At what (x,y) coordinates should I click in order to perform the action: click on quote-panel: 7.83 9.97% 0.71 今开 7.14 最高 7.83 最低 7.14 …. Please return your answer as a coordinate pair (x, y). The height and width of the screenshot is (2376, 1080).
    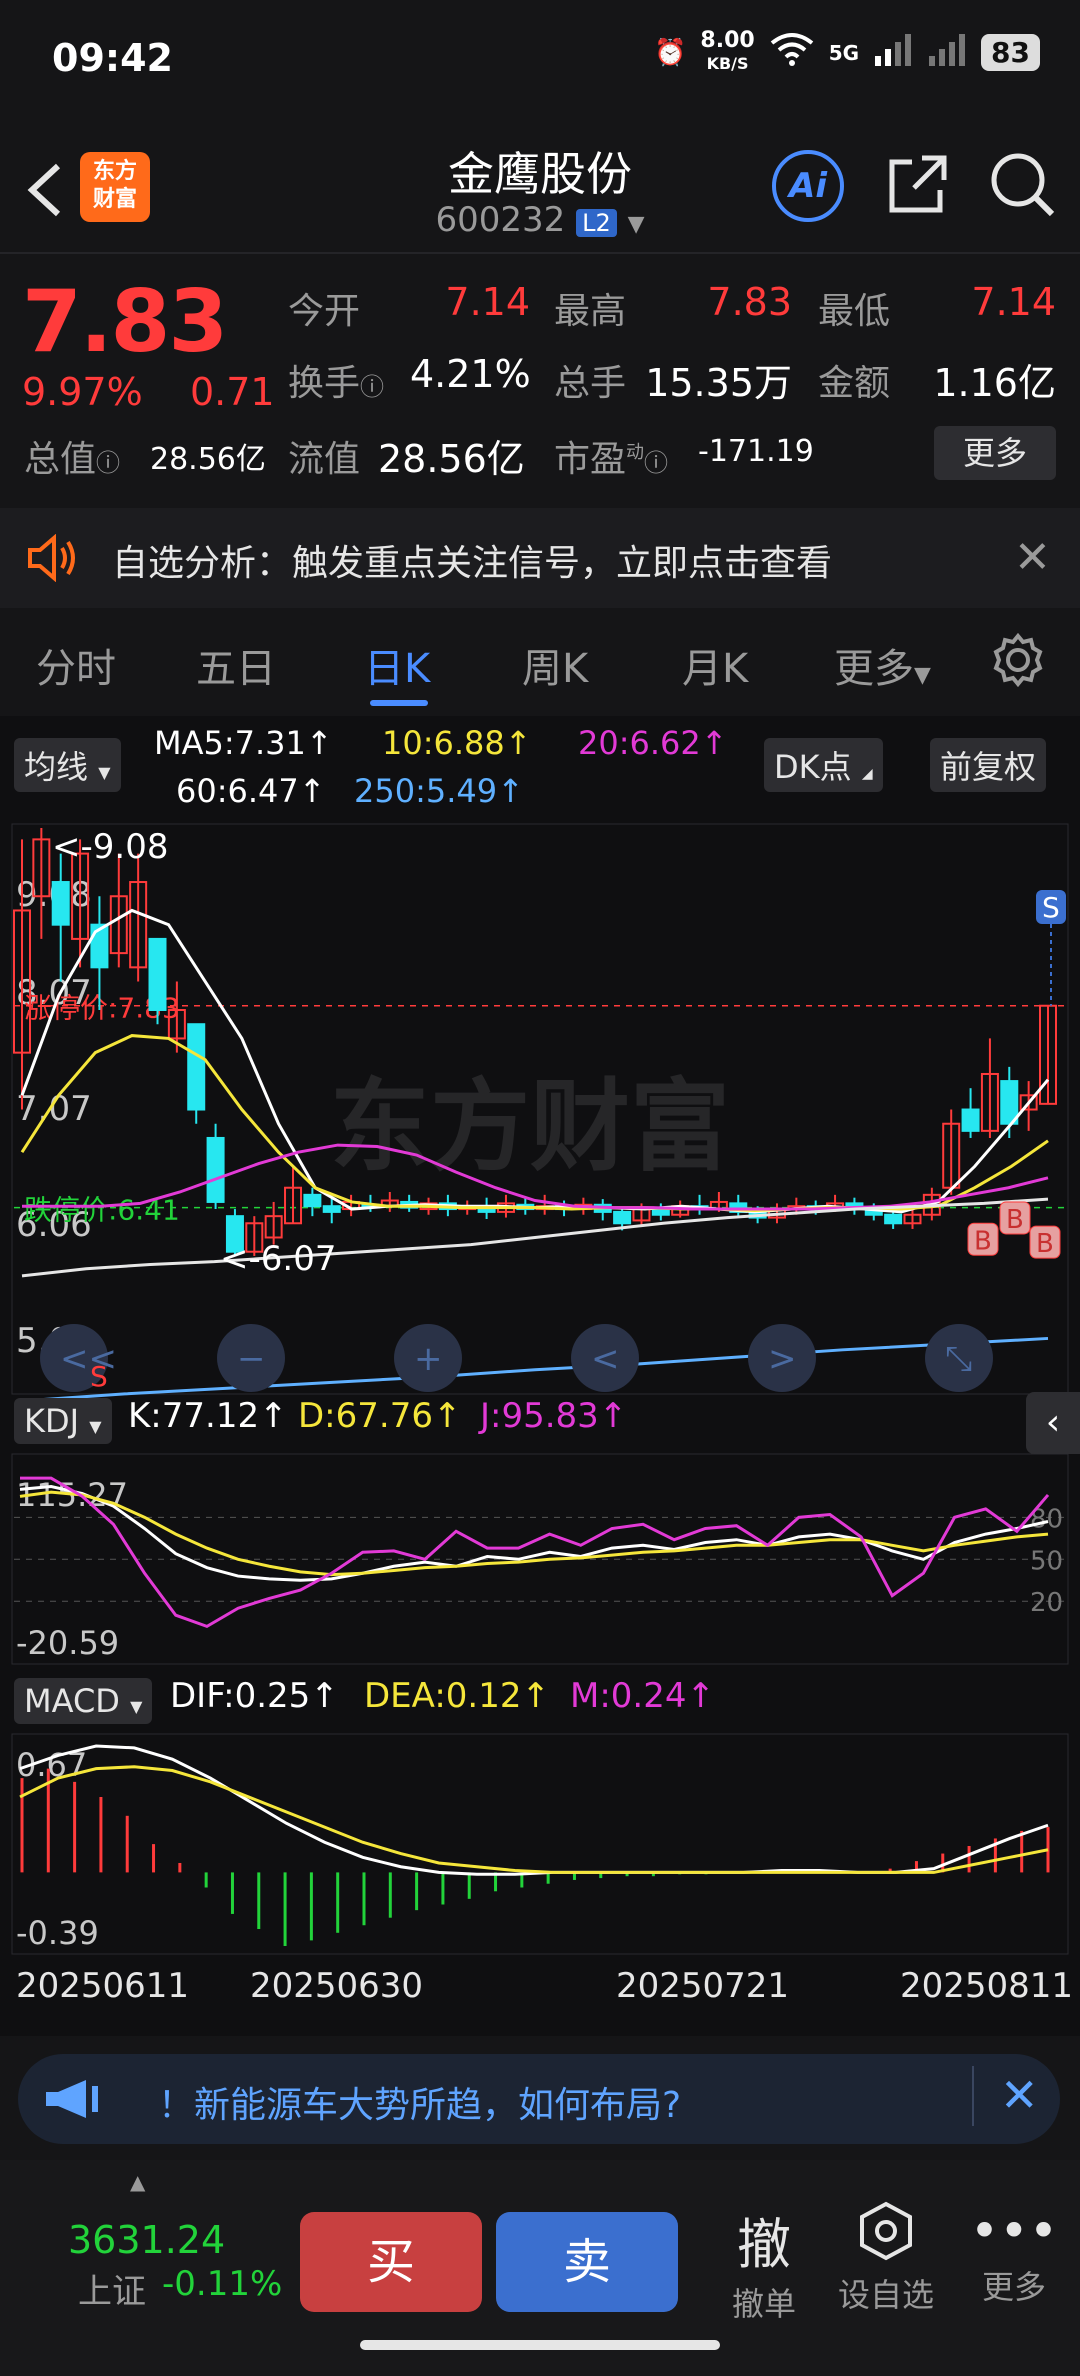
    Looking at the image, I should click on (540, 374).